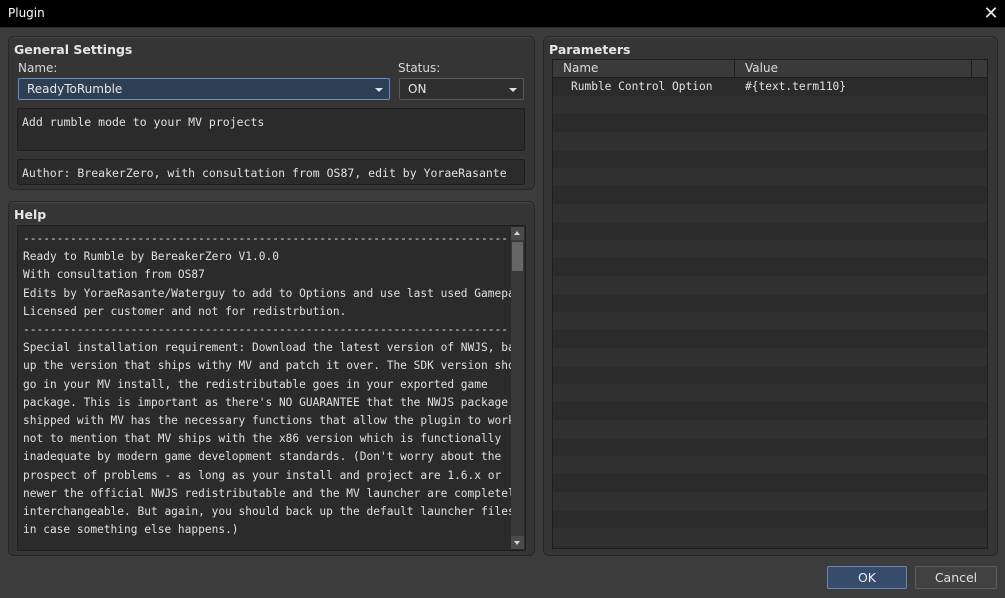 The image size is (1005, 598). Describe the element at coordinates (419, 68) in the screenshot. I see `status-label: Status:` at that location.